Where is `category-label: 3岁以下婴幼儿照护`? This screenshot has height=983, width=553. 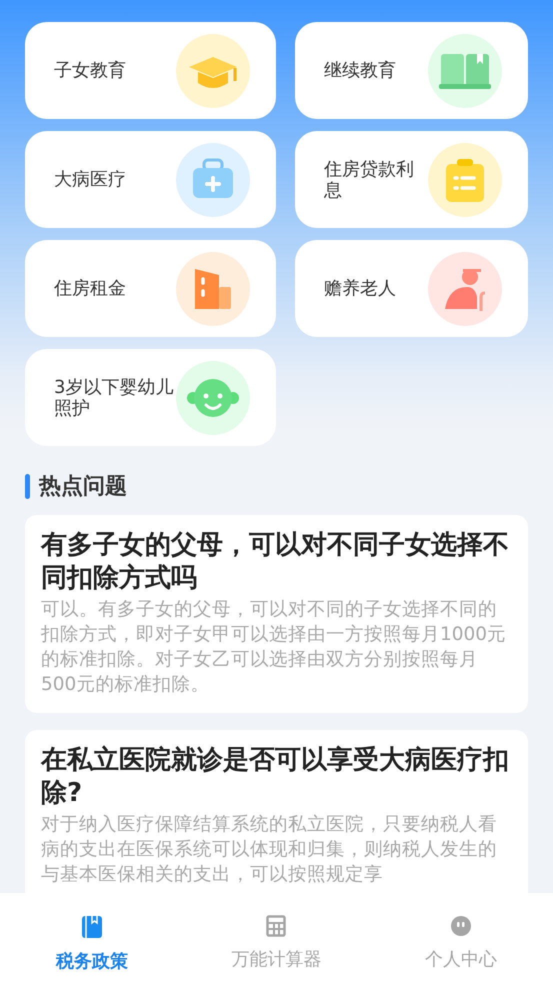 category-label: 3岁以下婴幼儿照护 is located at coordinates (114, 397).